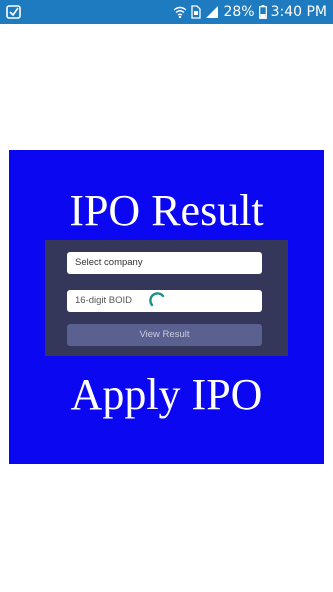 The height and width of the screenshot is (592, 333). I want to click on wifi-icon, so click(180, 12).